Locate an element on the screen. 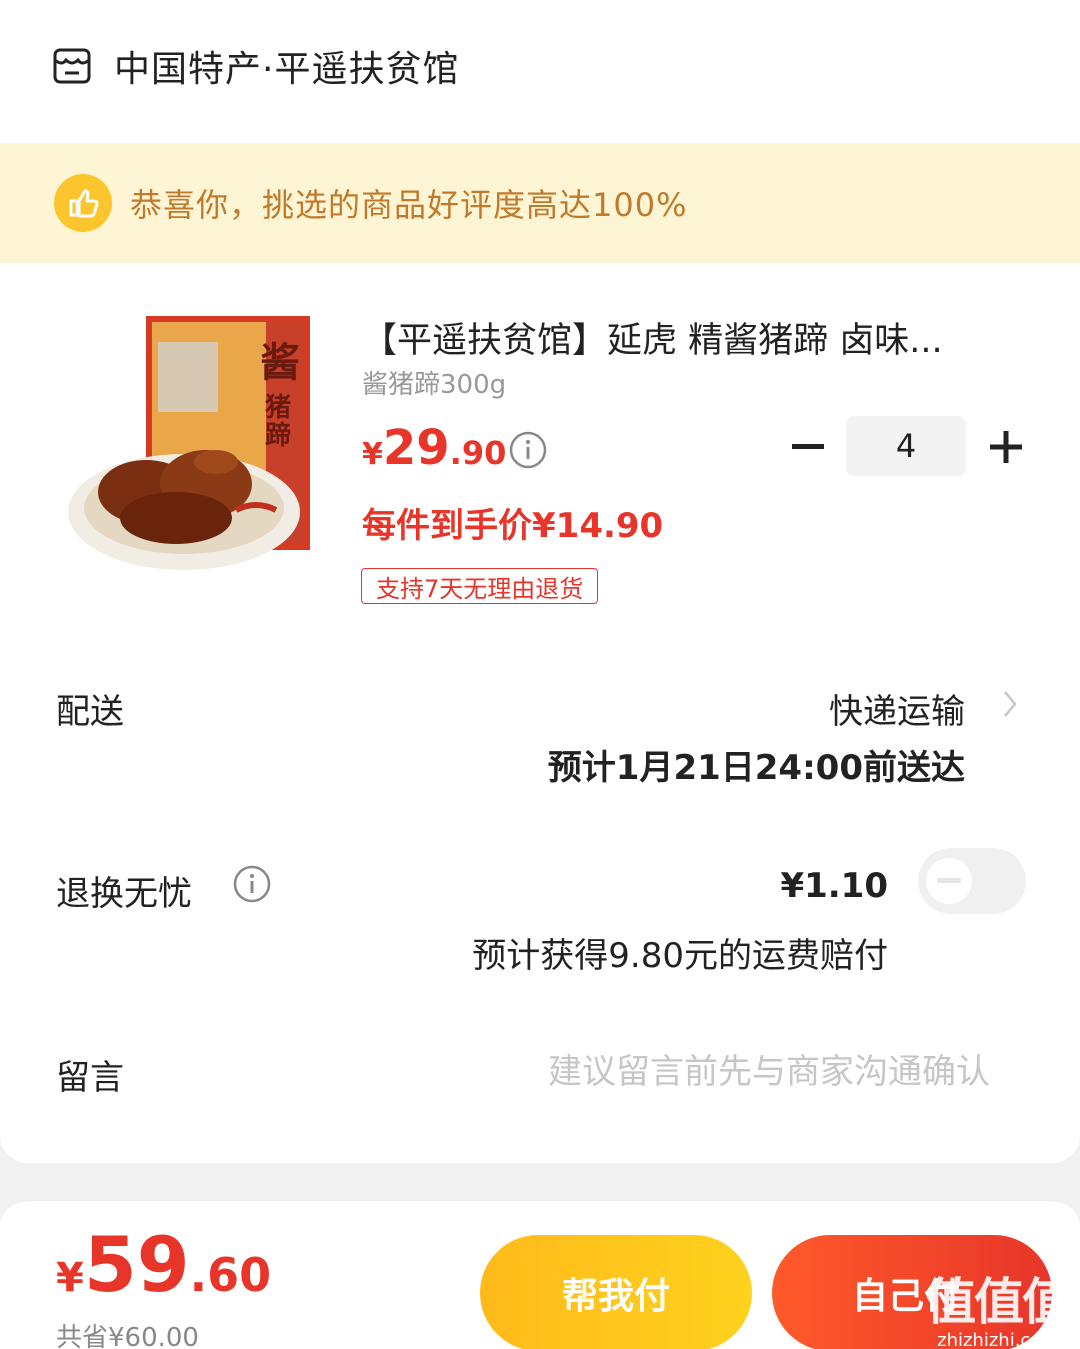  total-price: ¥ 59 .60 is located at coordinates (163, 1265).